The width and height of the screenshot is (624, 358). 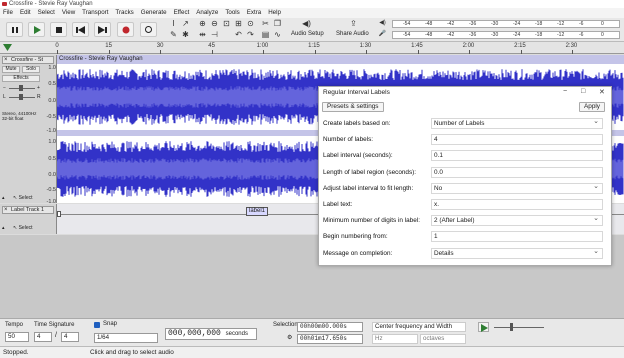 I want to click on gain-slider-thumb, so click(x=21, y=88).